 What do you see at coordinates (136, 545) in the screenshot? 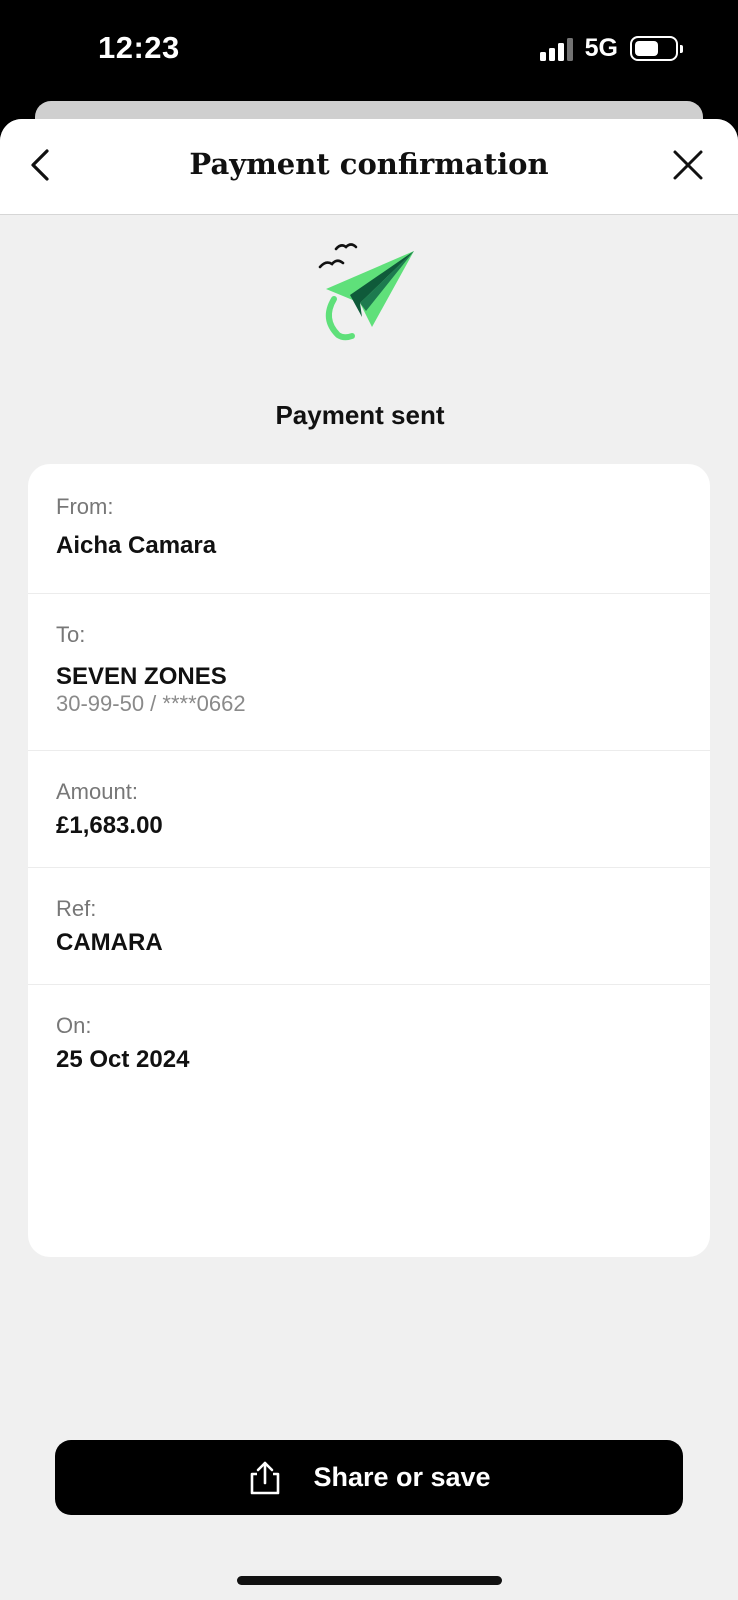
I see `from-value: Aicha Camara` at bounding box center [136, 545].